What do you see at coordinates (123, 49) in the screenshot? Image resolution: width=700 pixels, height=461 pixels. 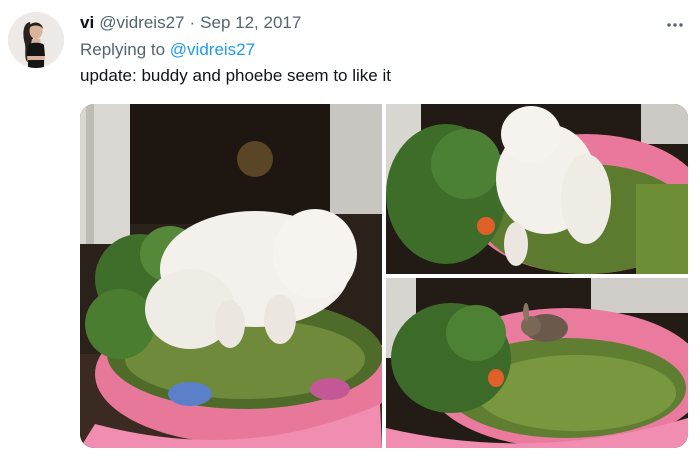 I see `reply-prefix: Replying to` at bounding box center [123, 49].